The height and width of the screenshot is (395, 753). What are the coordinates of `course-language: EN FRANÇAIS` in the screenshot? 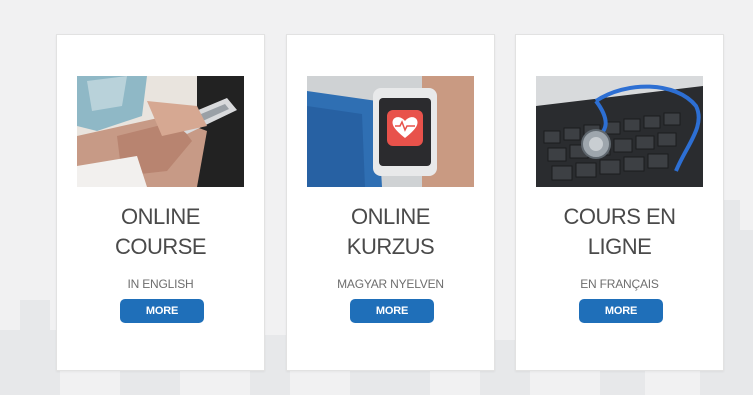 It's located at (619, 284).